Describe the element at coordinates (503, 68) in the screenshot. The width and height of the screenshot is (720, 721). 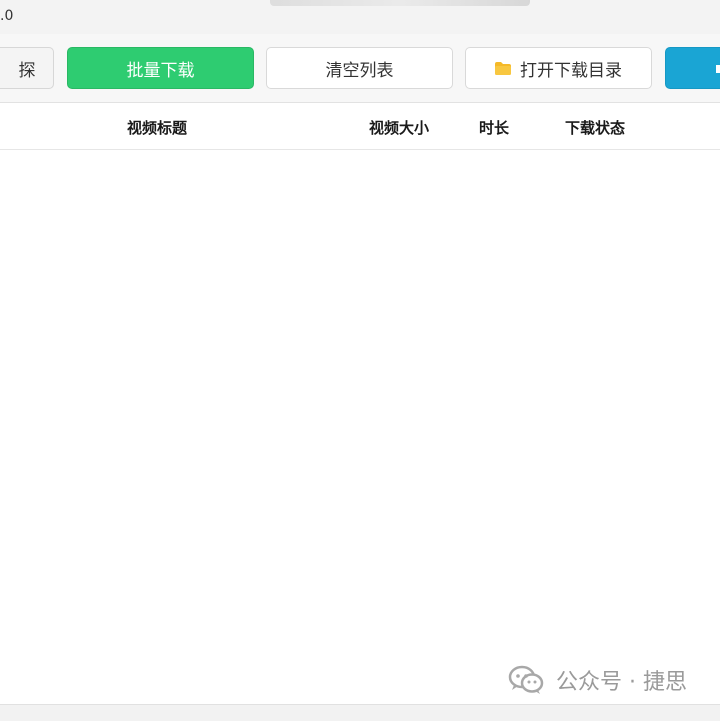
I see `folder-icon` at that location.